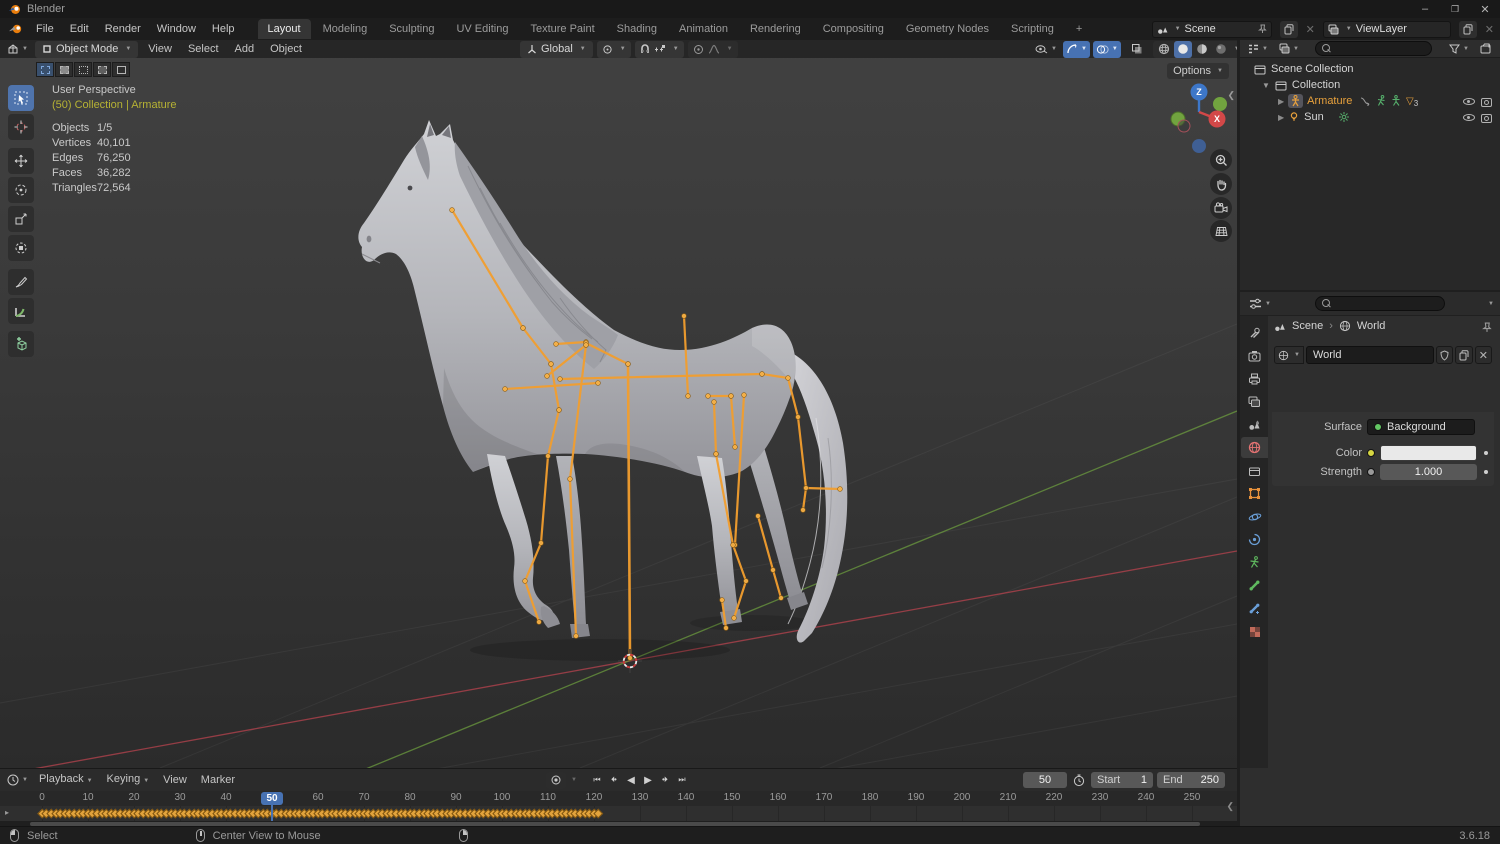  What do you see at coordinates (1221, 49) in the screenshot?
I see `shading-rendered-button` at bounding box center [1221, 49].